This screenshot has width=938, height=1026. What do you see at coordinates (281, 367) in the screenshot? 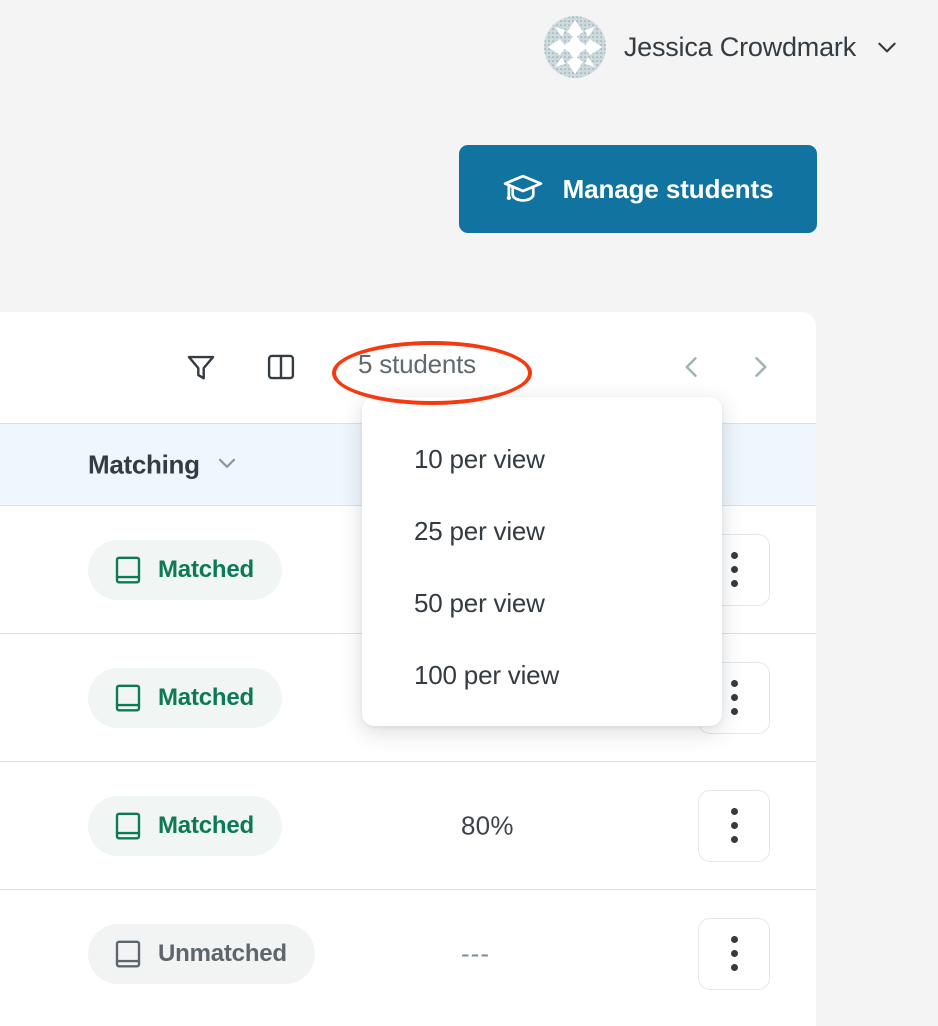
I see `columns-panel-icon` at bounding box center [281, 367].